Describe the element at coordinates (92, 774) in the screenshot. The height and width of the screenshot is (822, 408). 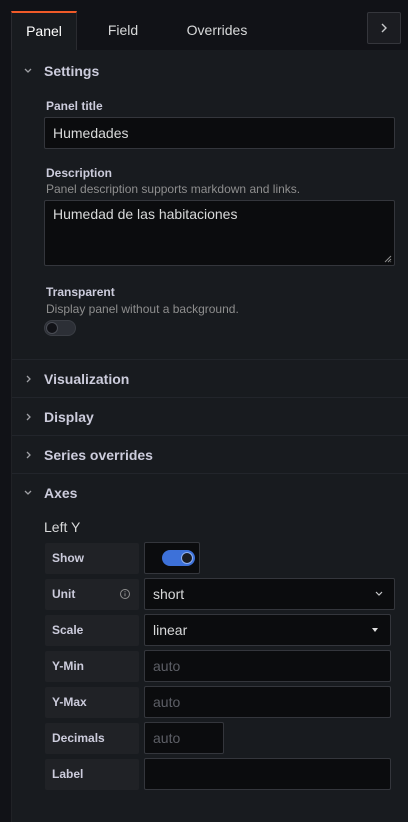
I see `axis-label-label: Label` at that location.